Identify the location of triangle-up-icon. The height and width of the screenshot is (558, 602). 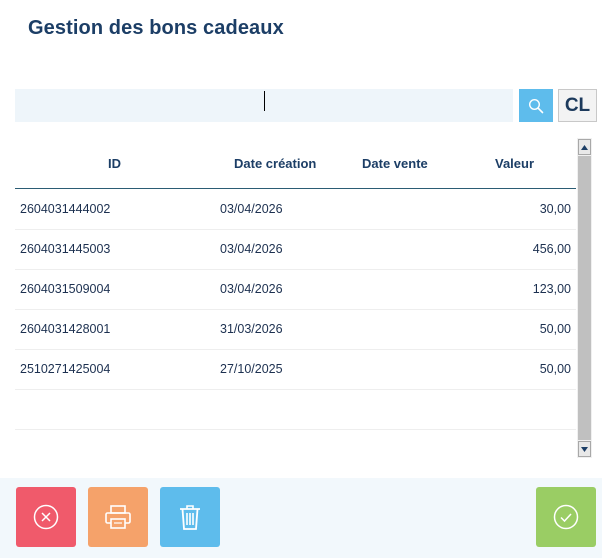
(584, 147).